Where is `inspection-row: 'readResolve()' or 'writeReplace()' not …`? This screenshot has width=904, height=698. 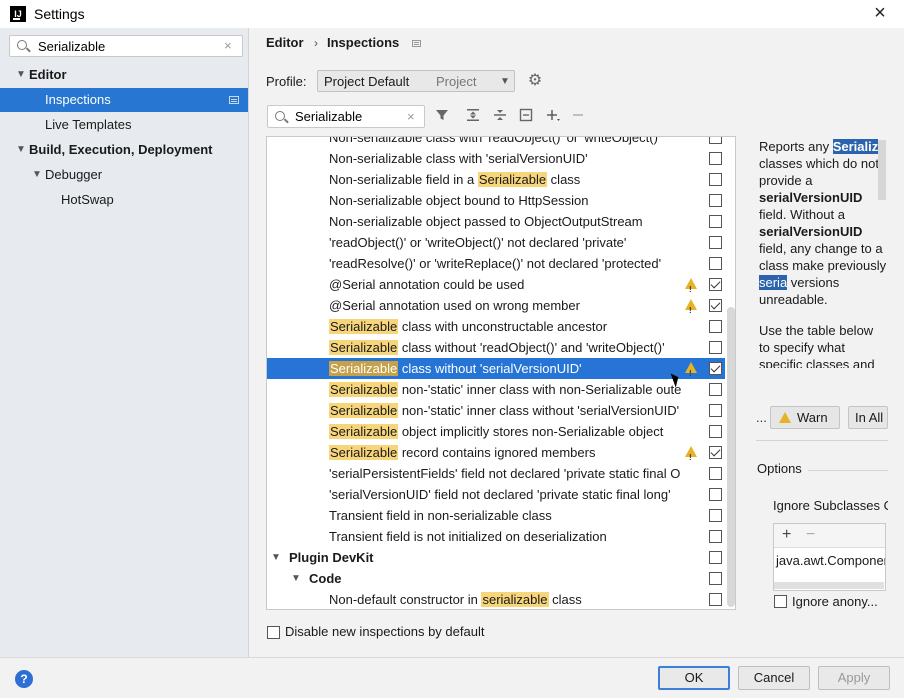 inspection-row: 'readResolve()' or 'writeReplace()' not … is located at coordinates (496, 263).